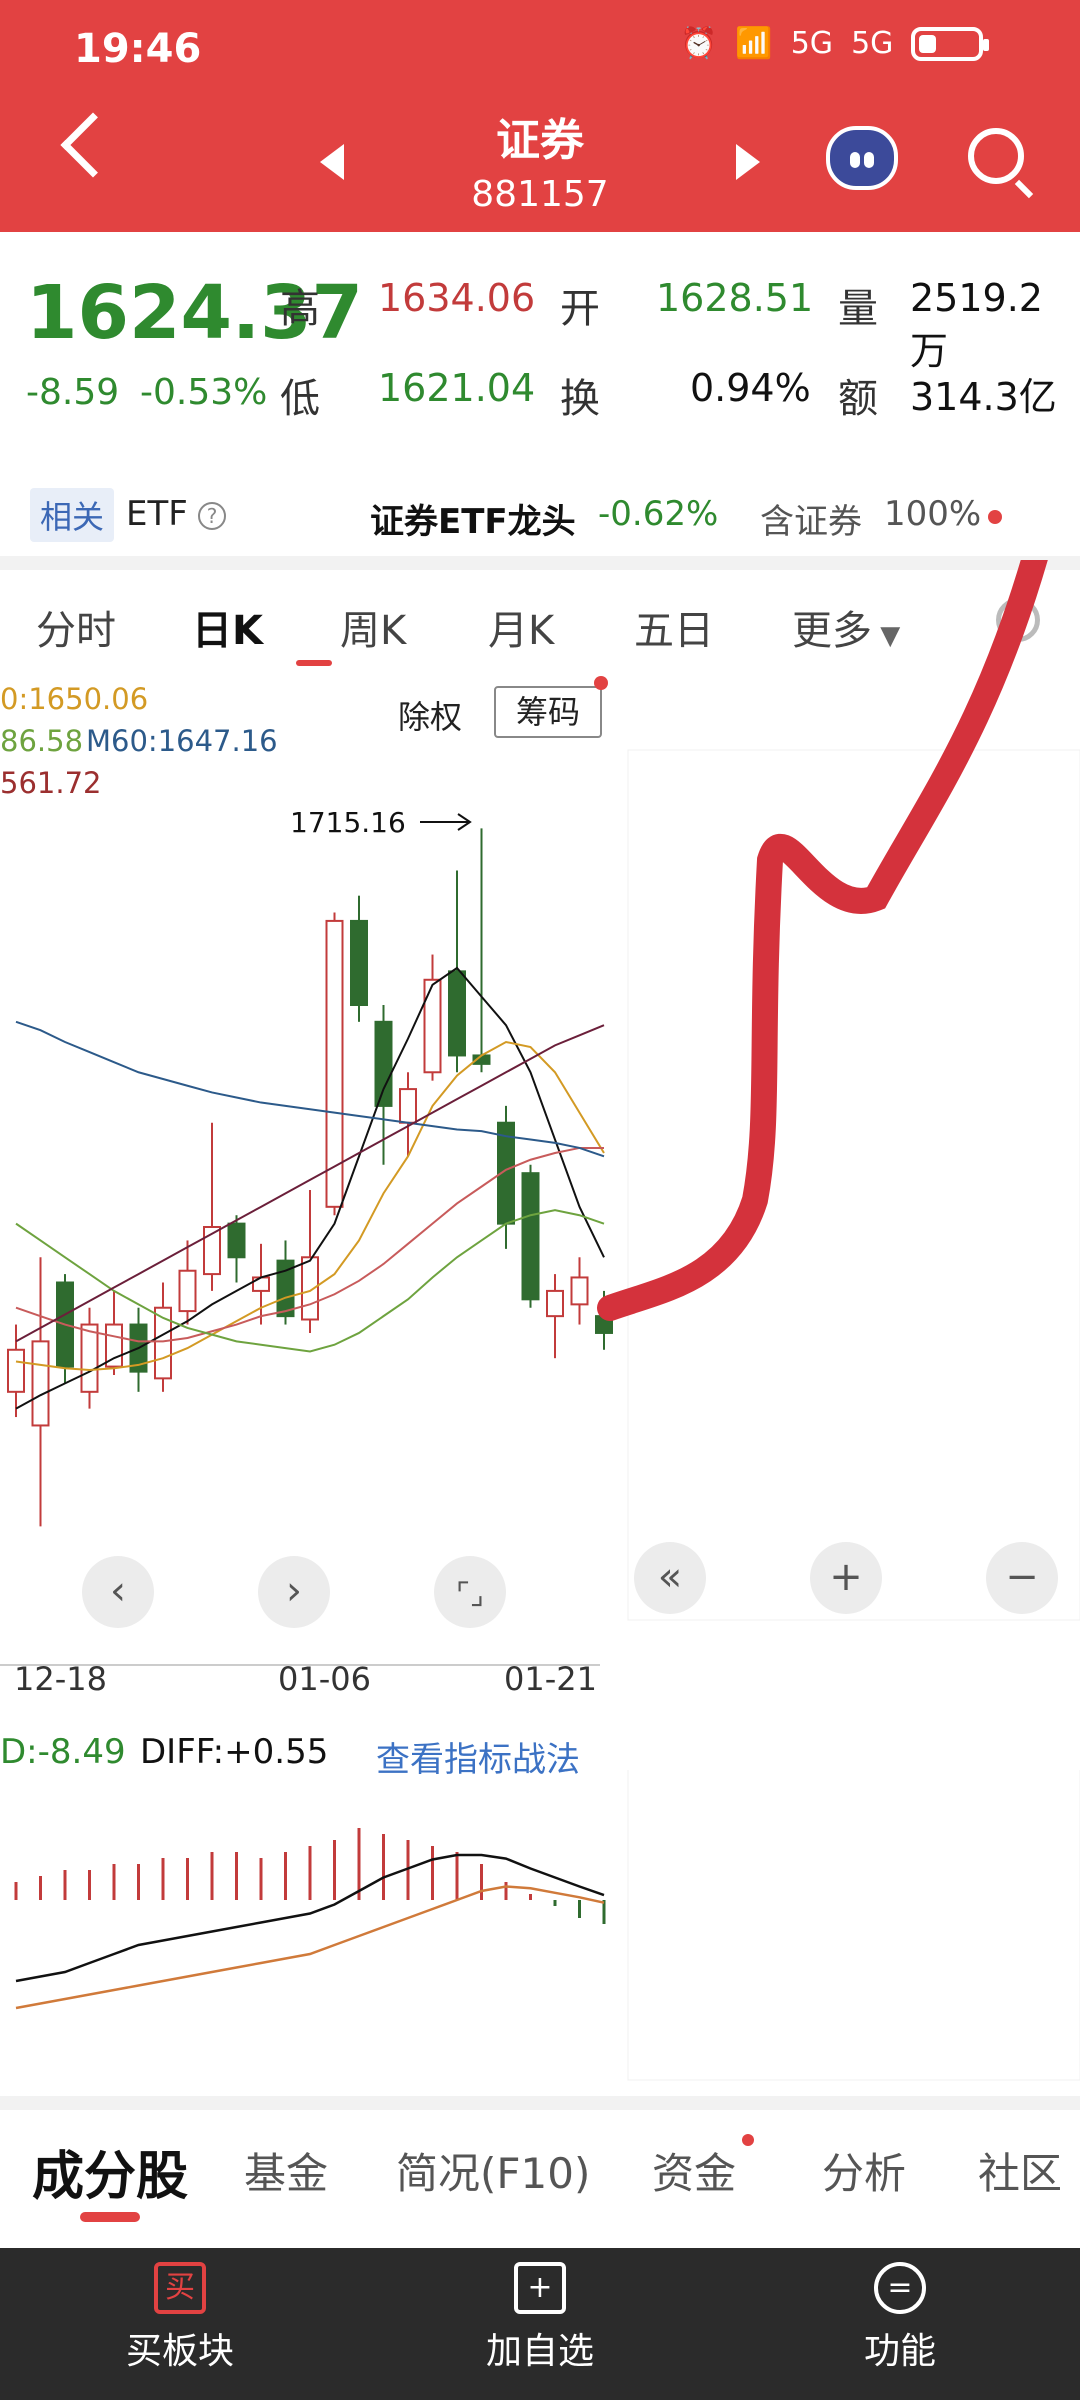 This screenshot has height=2400, width=1080. I want to click on prev-stock-icon, so click(332, 162).